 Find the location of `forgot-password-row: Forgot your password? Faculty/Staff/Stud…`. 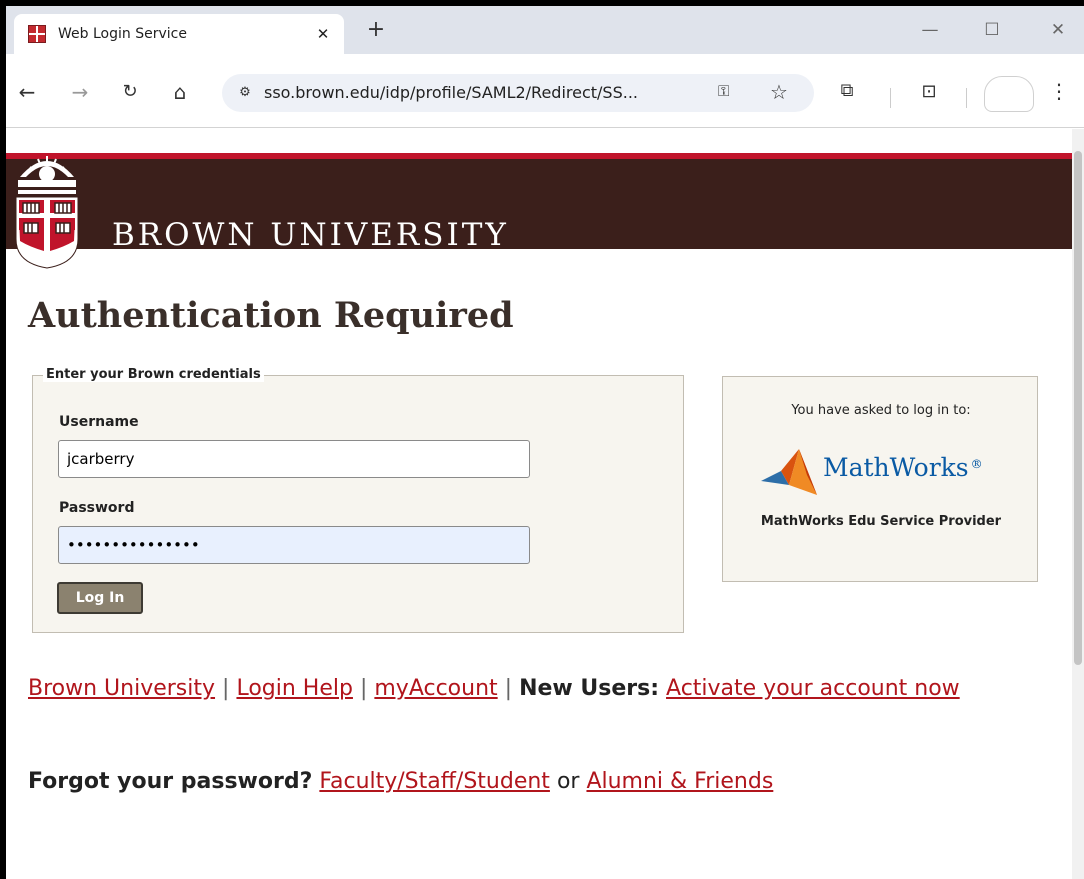

forgot-password-row: Forgot your password? Faculty/Staff/Stud… is located at coordinates (400, 781).